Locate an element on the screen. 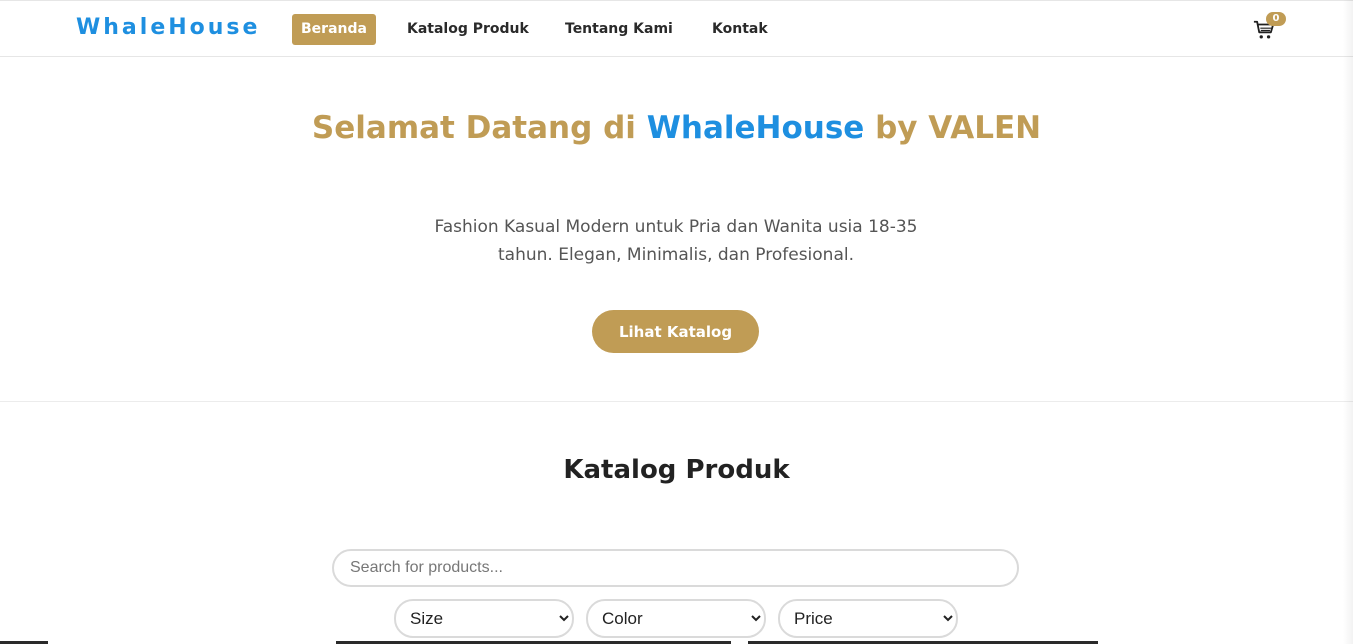  color-filter-select: Color is located at coordinates (676, 618).